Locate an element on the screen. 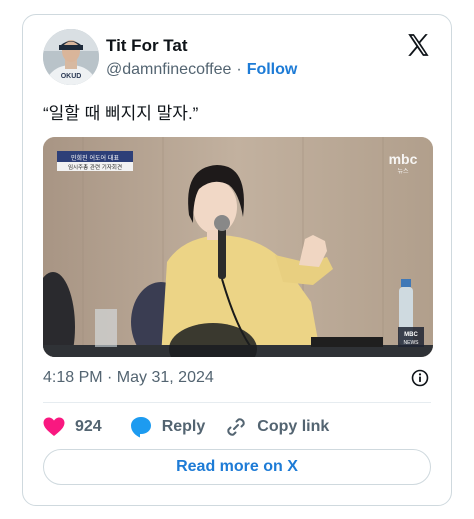 This screenshot has height=519, width=474. avatar: OKUD is located at coordinates (71, 57).